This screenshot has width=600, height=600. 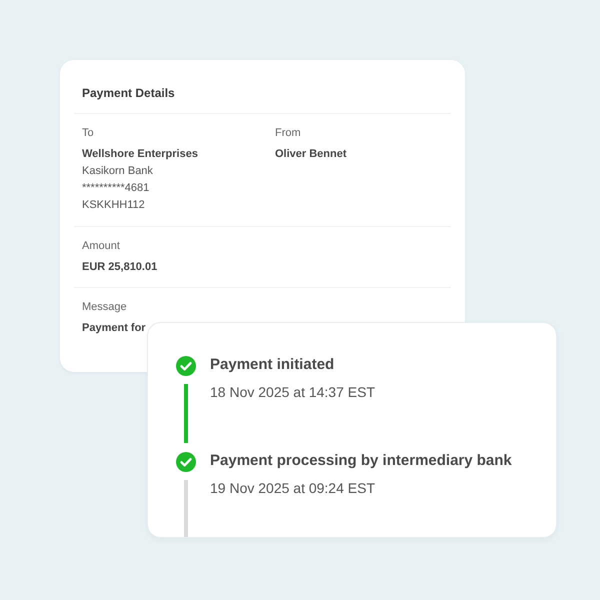 I want to click on step-time: 19 Nov 2025 at 09:24 EST, so click(x=292, y=488).